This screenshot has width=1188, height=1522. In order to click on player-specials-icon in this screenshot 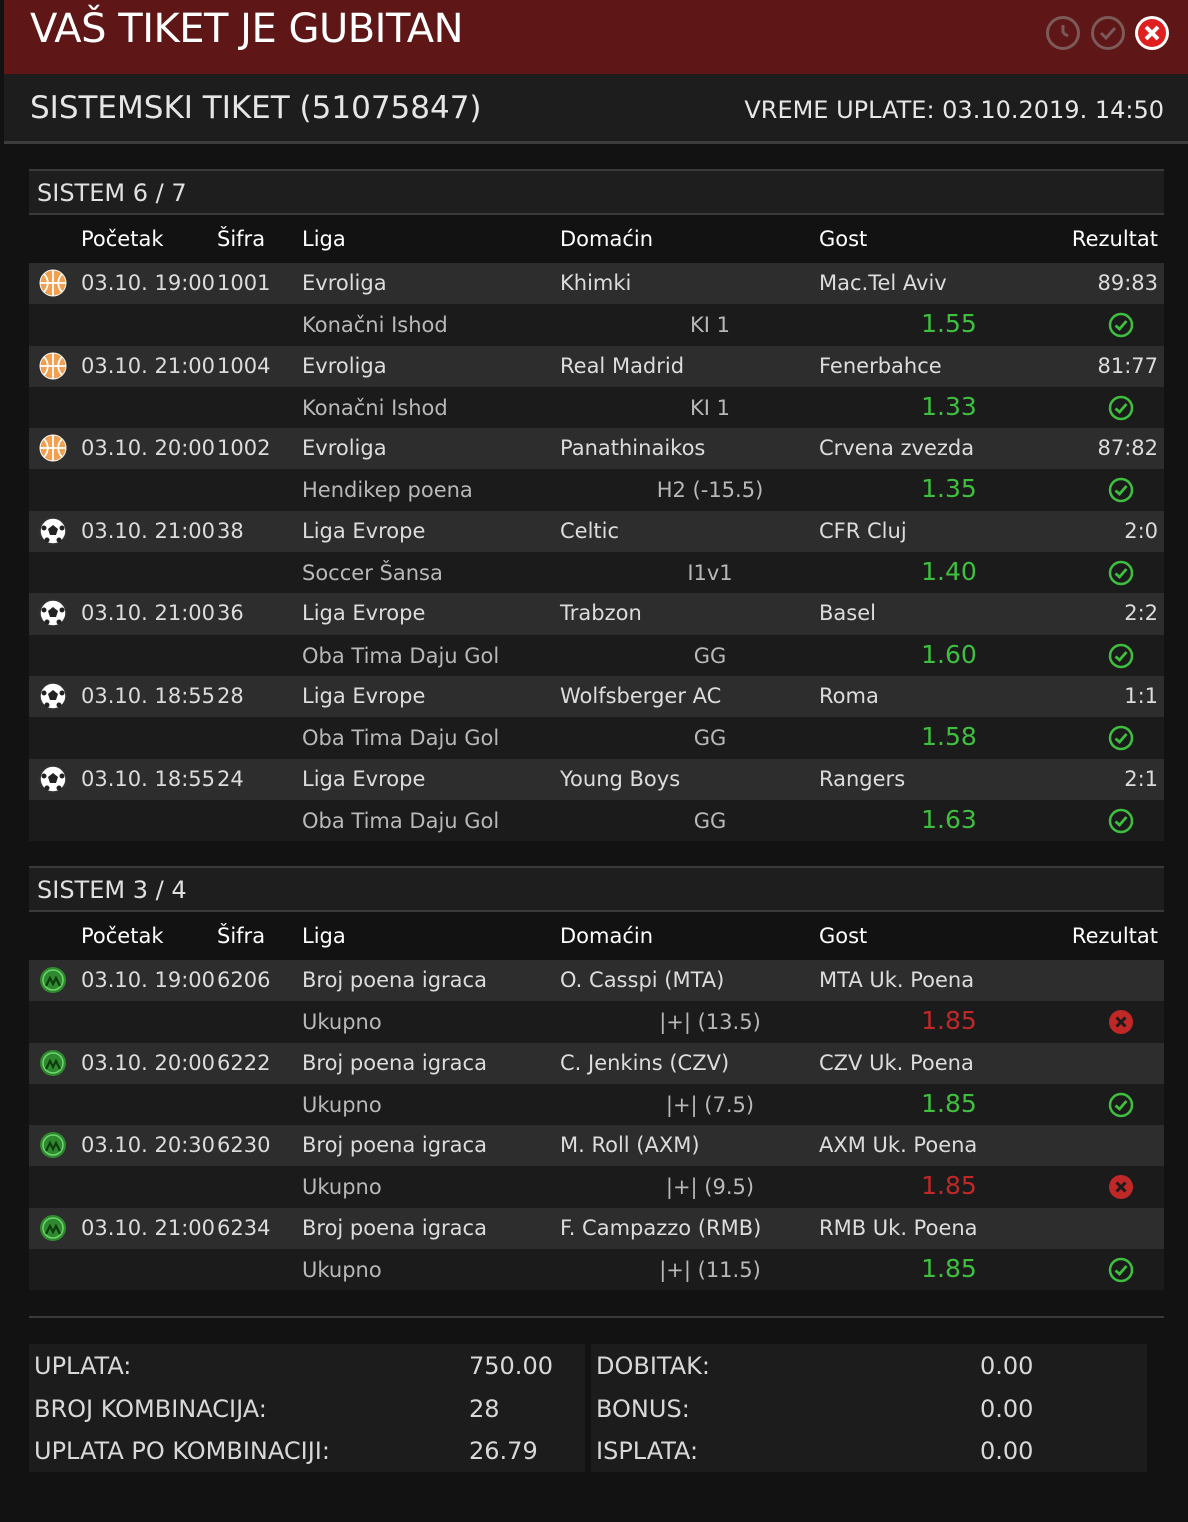, I will do `click(53, 1145)`.